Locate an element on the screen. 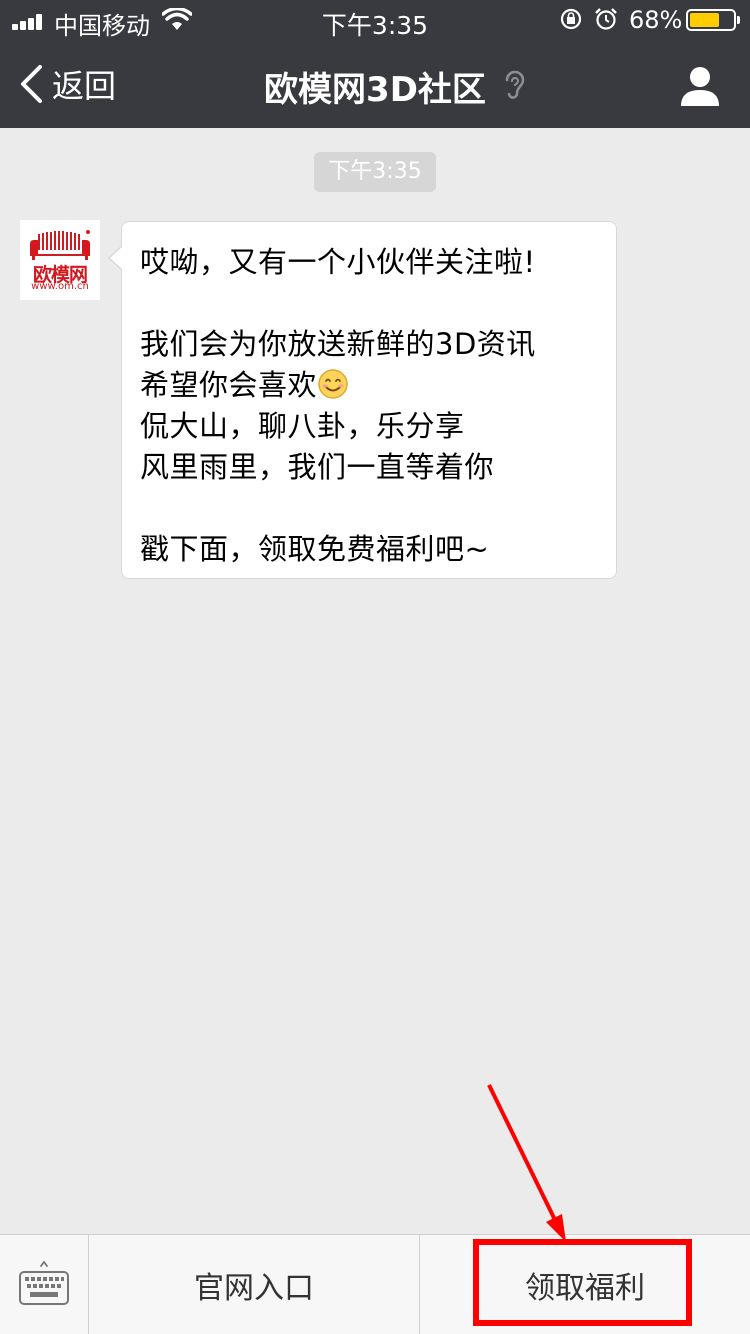  message-line: 戳下面，领取免费福利吧~ is located at coordinates (315, 549).